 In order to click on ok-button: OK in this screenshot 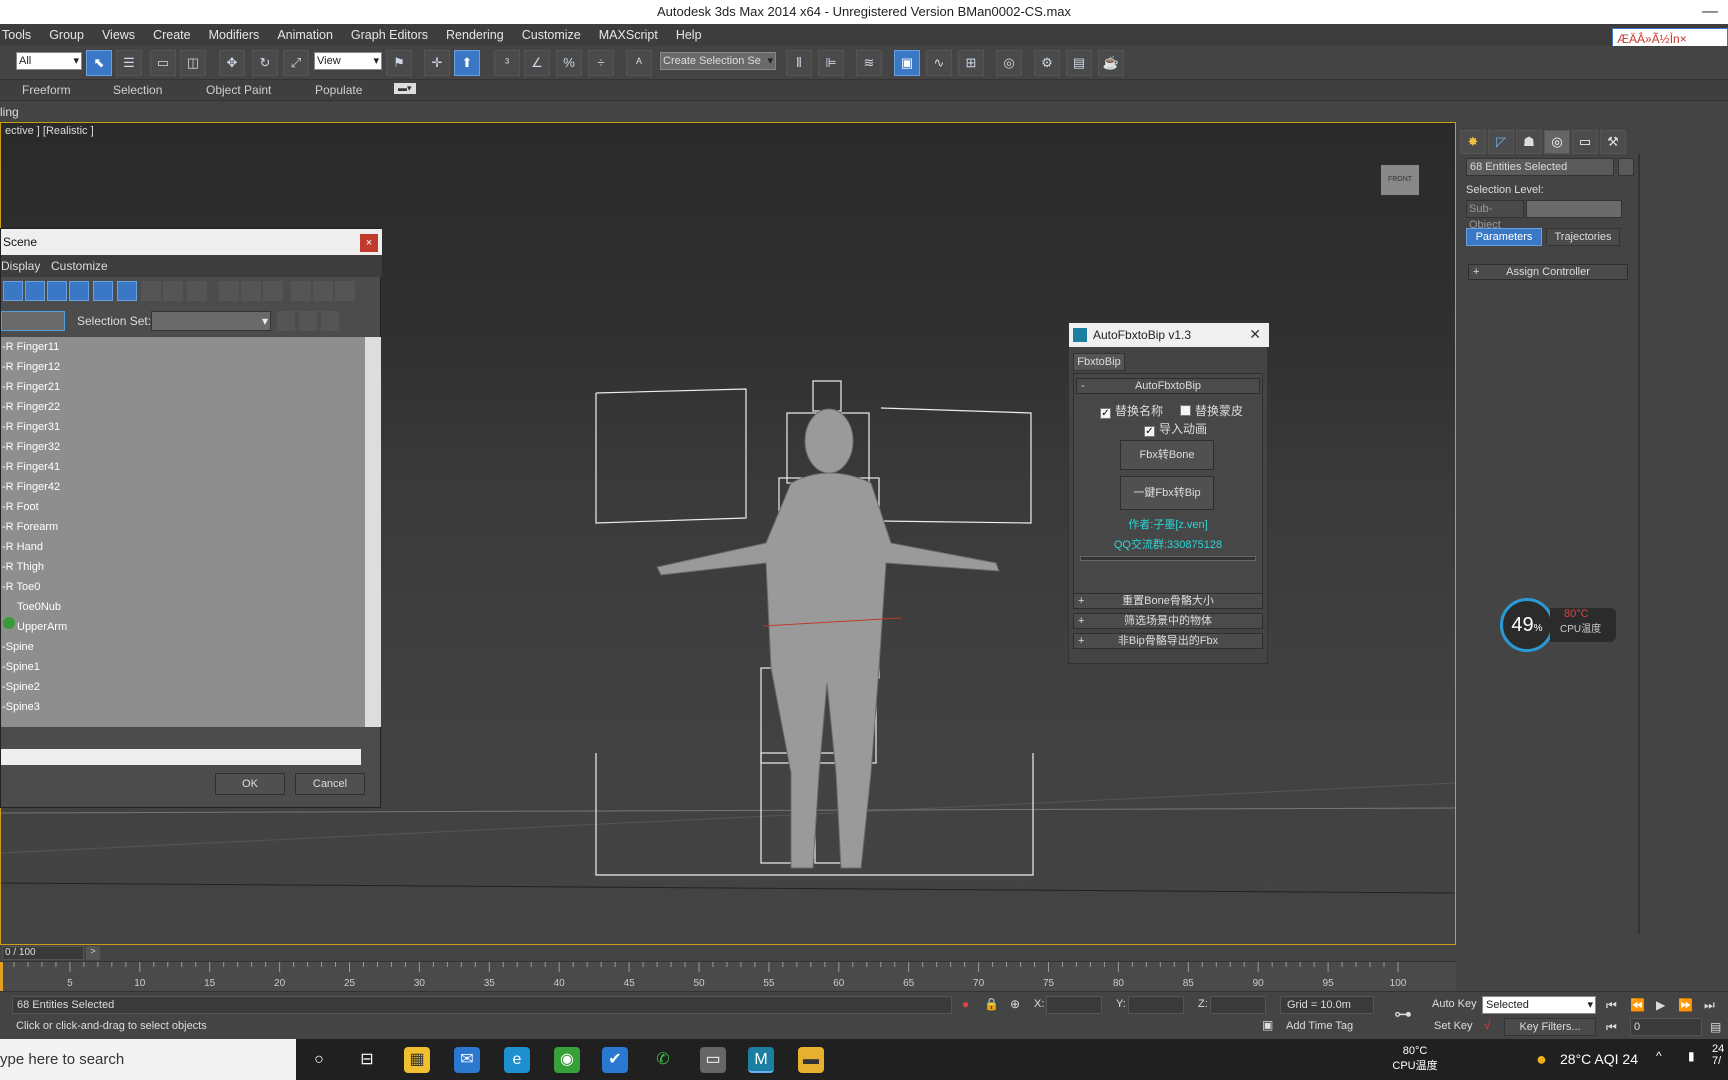, I will do `click(250, 784)`.